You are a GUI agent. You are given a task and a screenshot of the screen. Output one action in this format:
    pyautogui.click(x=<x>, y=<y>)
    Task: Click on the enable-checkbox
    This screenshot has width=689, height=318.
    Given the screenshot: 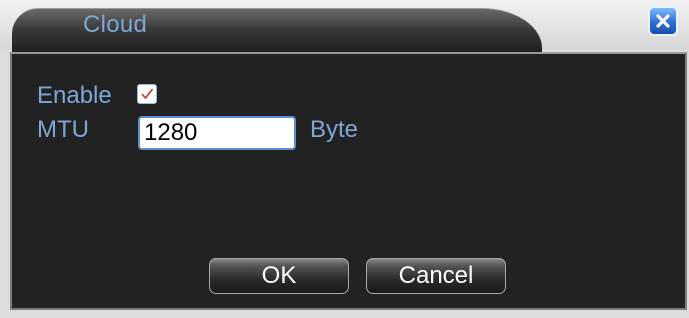 What is the action you would take?
    pyautogui.click(x=147, y=94)
    